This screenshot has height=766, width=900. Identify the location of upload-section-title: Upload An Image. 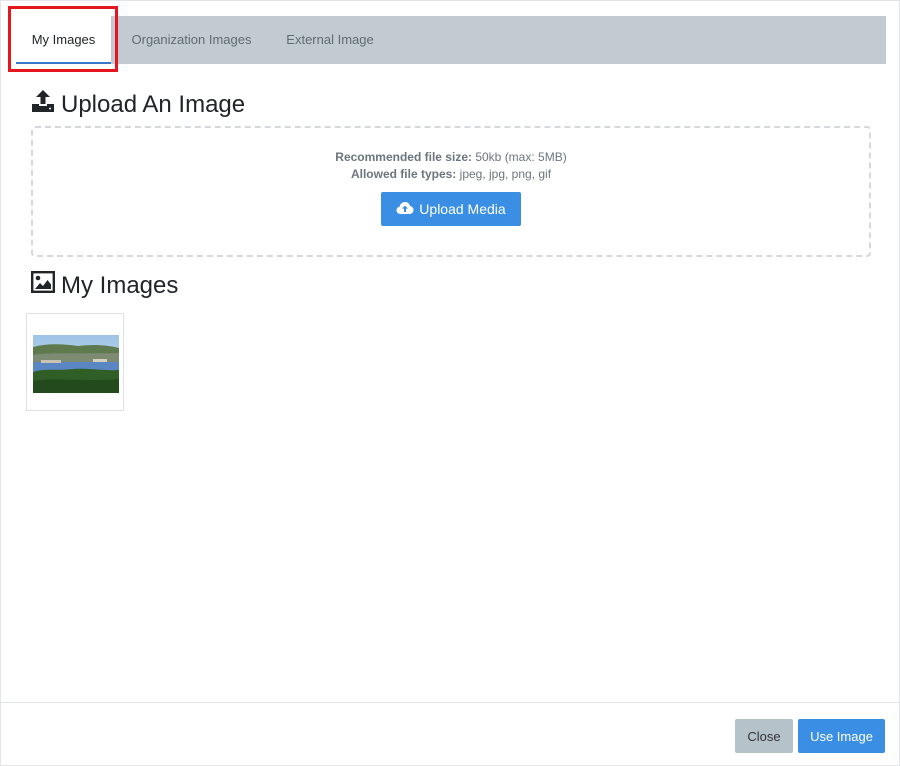
(153, 104).